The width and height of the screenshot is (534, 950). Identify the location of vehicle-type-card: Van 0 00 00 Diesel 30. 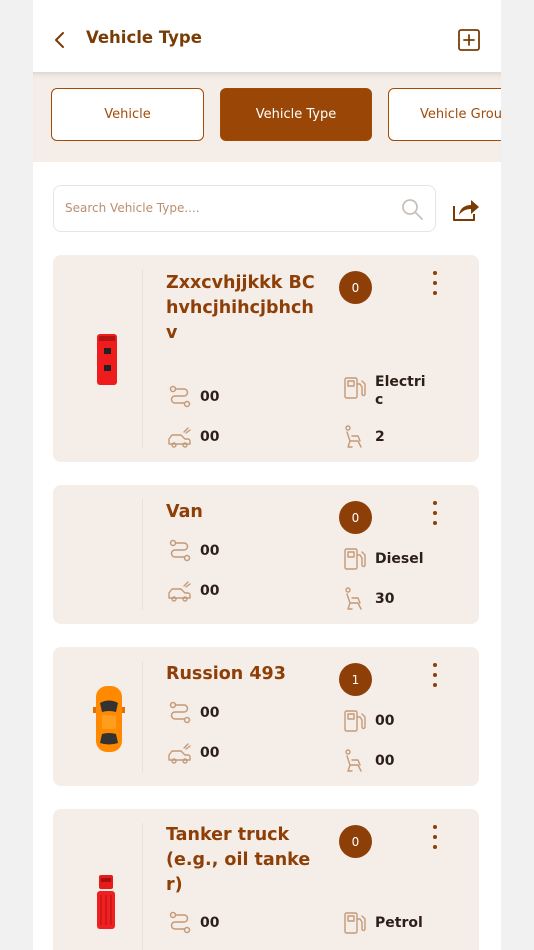
(266, 554).